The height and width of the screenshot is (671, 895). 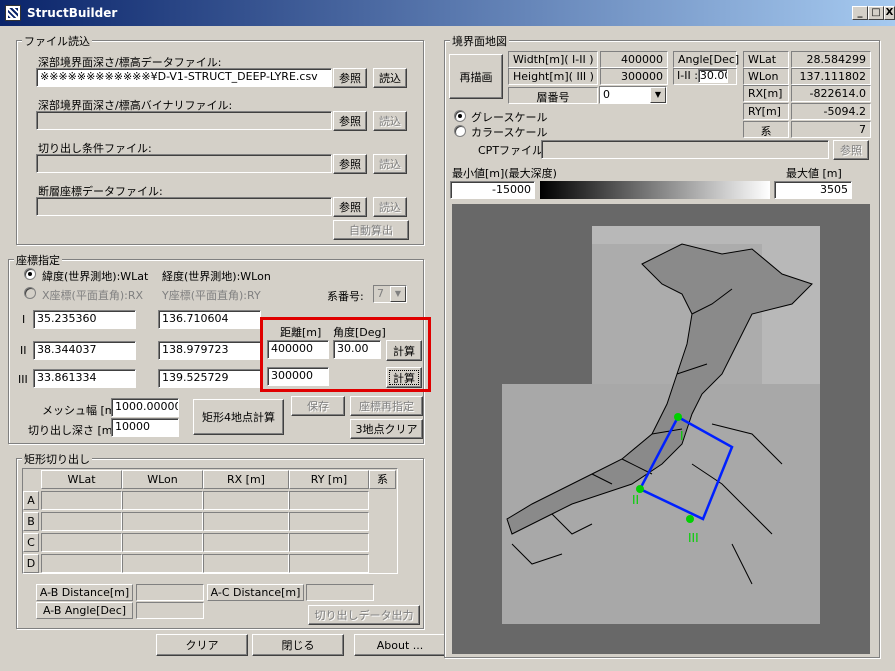 What do you see at coordinates (509, 132) in the screenshot?
I see `radio-colorscale-label: カラースケール` at bounding box center [509, 132].